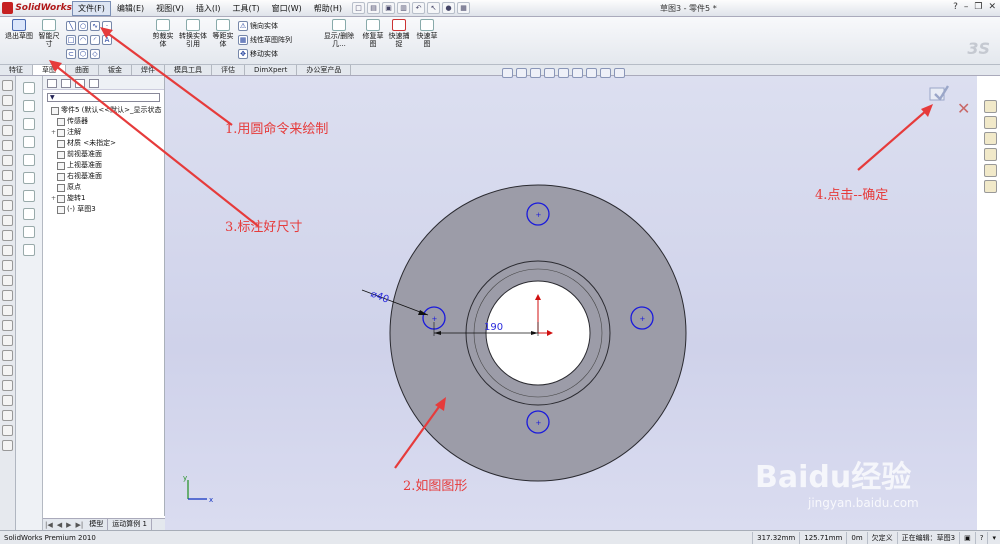 The height and width of the screenshot is (544, 1000). I want to click on view-palette-icon, so click(990, 154).